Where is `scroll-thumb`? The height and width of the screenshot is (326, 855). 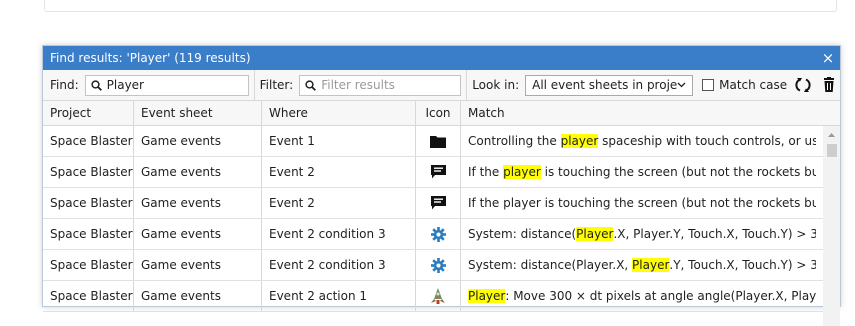
scroll-thumb is located at coordinates (832, 150).